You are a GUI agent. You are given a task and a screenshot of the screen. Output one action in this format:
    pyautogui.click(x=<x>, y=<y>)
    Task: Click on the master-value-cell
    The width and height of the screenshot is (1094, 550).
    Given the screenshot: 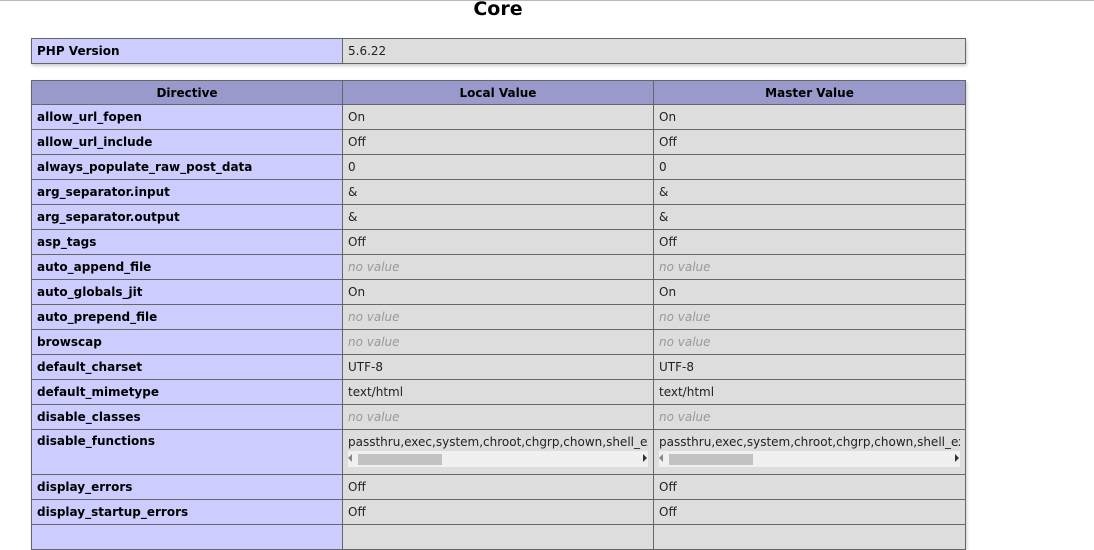 What is the action you would take?
    pyautogui.click(x=809, y=537)
    